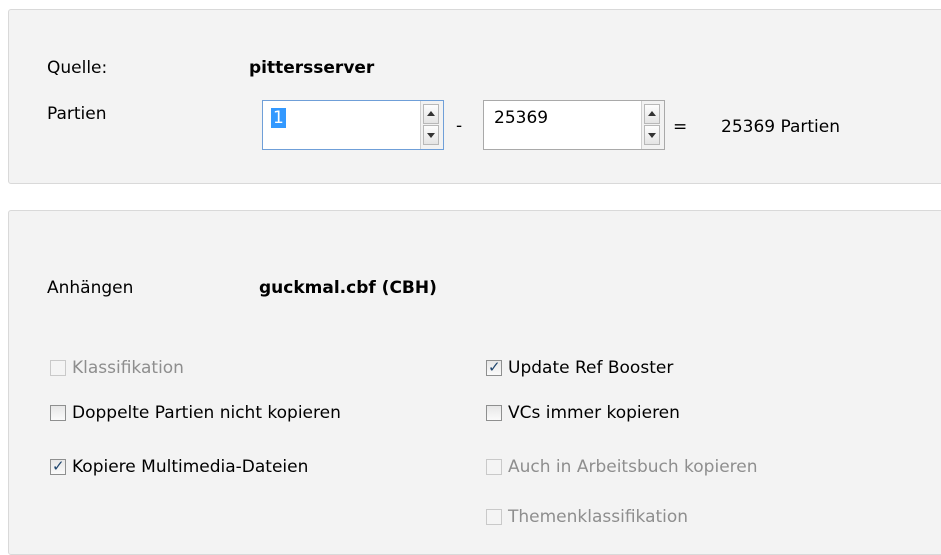  What do you see at coordinates (90, 288) in the screenshot?
I see `append-label: Anhängen` at bounding box center [90, 288].